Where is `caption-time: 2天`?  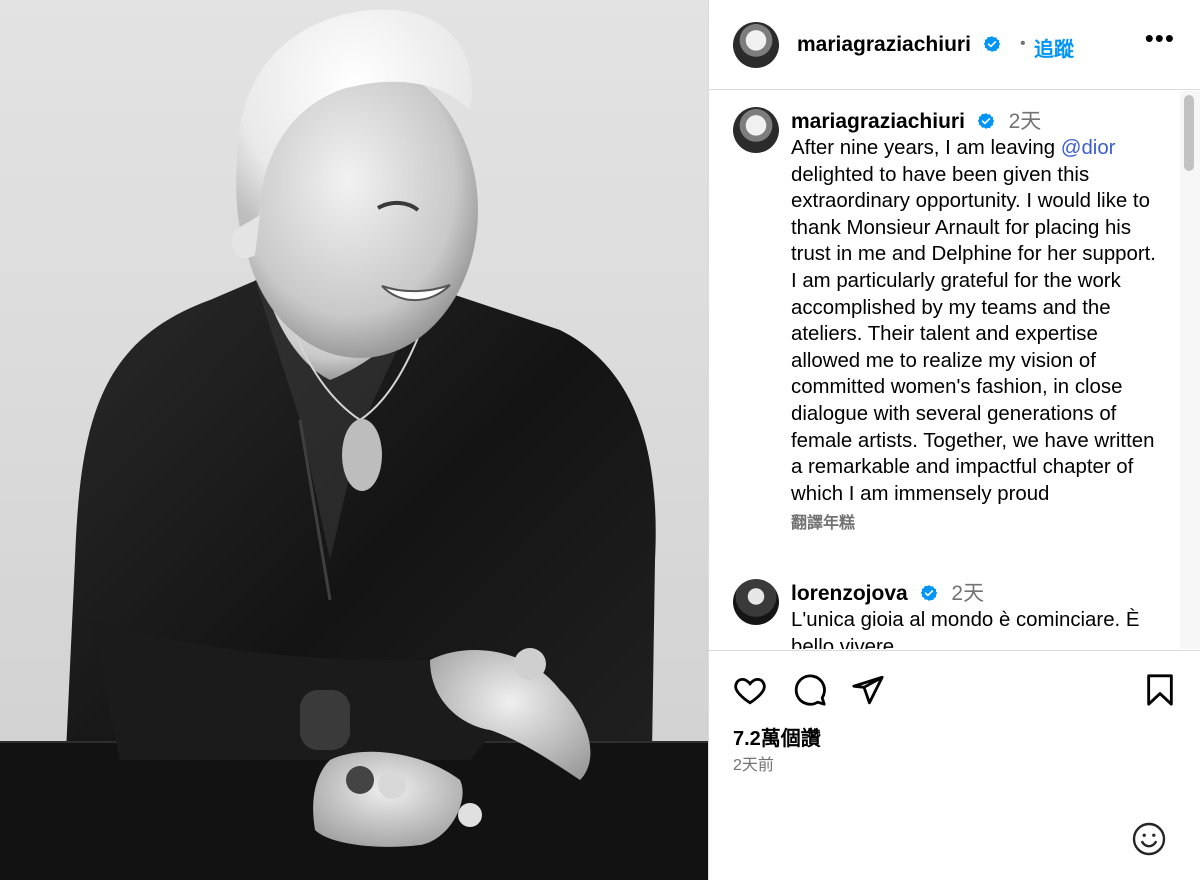 caption-time: 2天 is located at coordinates (1025, 121).